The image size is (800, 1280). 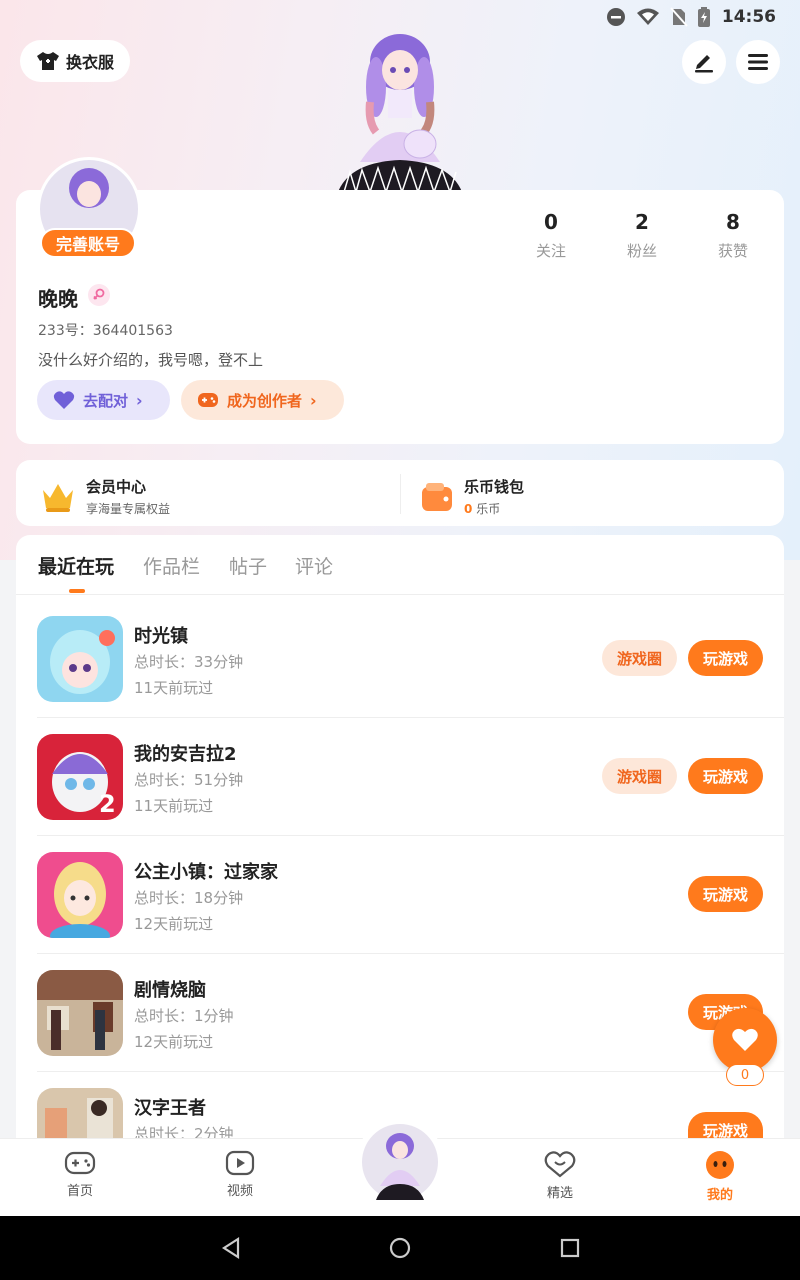 What do you see at coordinates (189, 780) in the screenshot?
I see `game-duration: 总时长：51分钟` at bounding box center [189, 780].